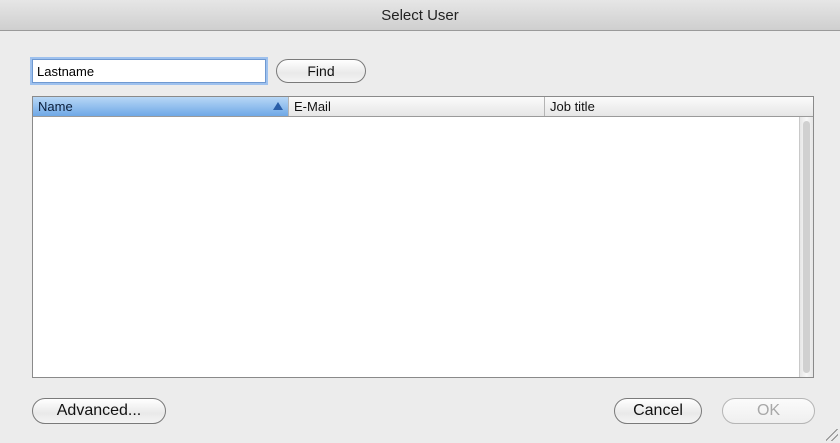 This screenshot has height=443, width=840. I want to click on search-input, so click(149, 71).